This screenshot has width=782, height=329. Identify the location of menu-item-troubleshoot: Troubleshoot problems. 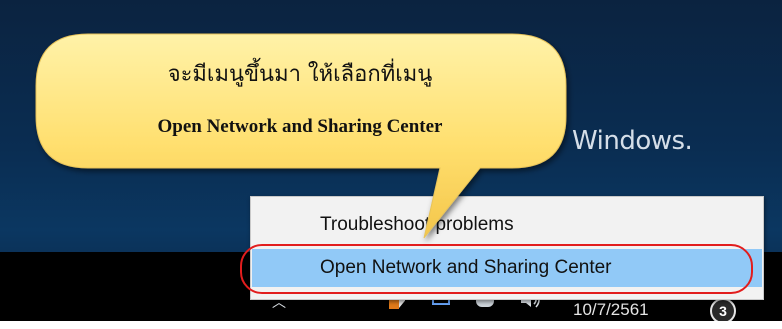
(507, 225).